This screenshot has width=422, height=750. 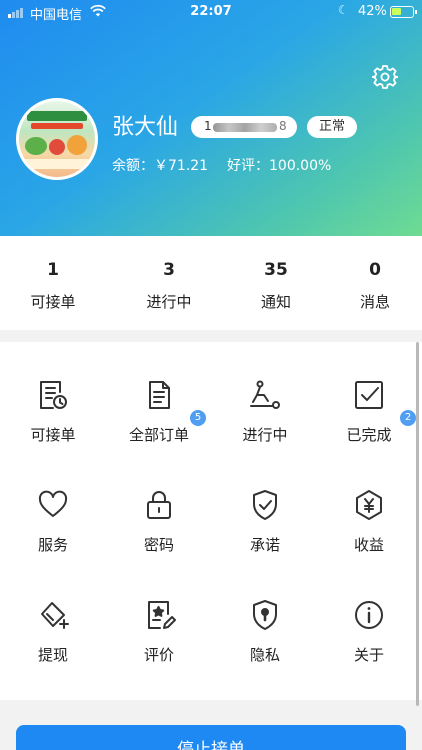 What do you see at coordinates (372, 11) in the screenshot?
I see `battery-percent: 42%` at bounding box center [372, 11].